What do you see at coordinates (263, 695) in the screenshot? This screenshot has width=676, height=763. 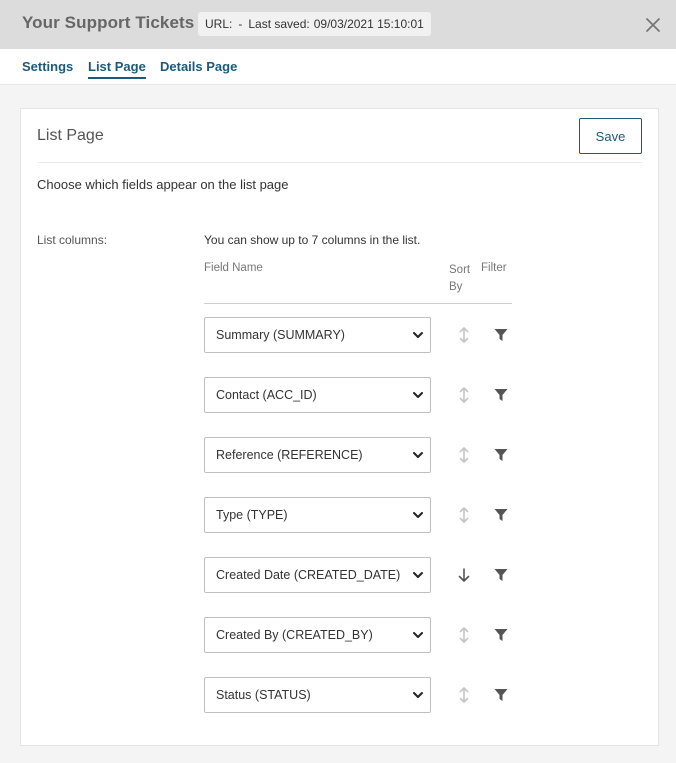 I see `field-select-value: Status (STATUS)` at bounding box center [263, 695].